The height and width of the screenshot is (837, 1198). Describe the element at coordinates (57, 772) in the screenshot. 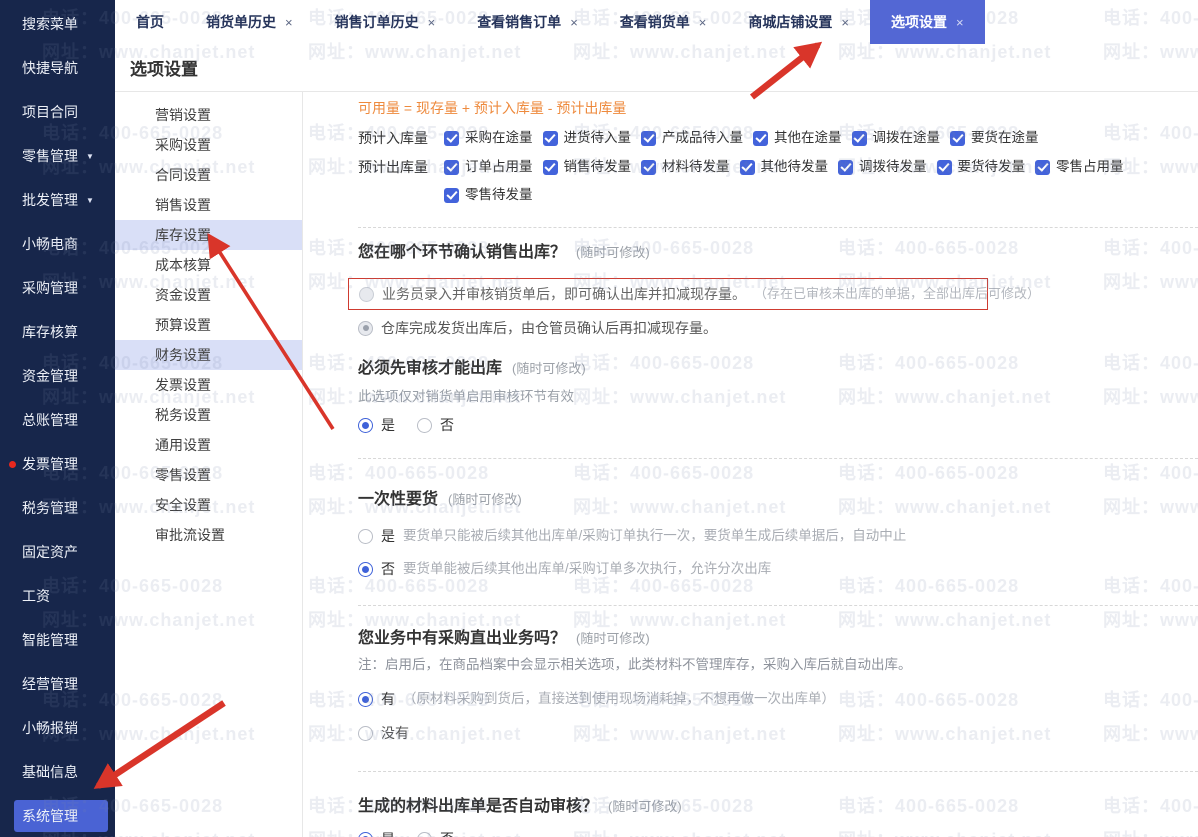

I see `sidebar-item-basic-info: 基础信息` at that location.